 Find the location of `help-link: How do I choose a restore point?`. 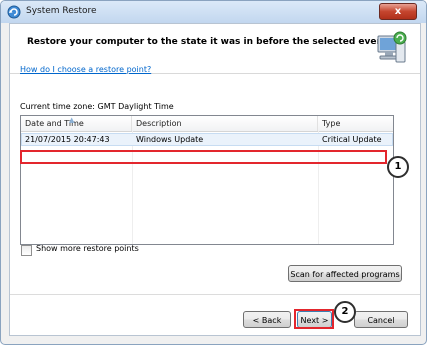

help-link: How do I choose a restore point? is located at coordinates (85, 69).